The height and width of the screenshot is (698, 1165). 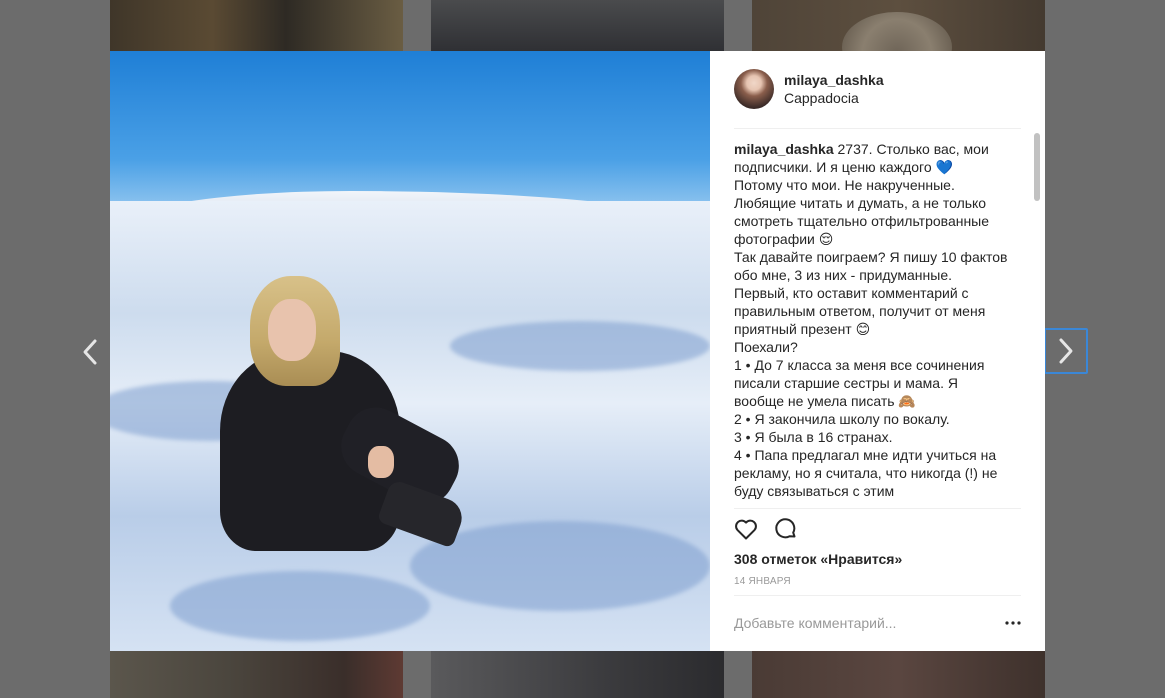 What do you see at coordinates (818, 559) in the screenshot?
I see `like-count: 308 отметок «Нравится»` at bounding box center [818, 559].